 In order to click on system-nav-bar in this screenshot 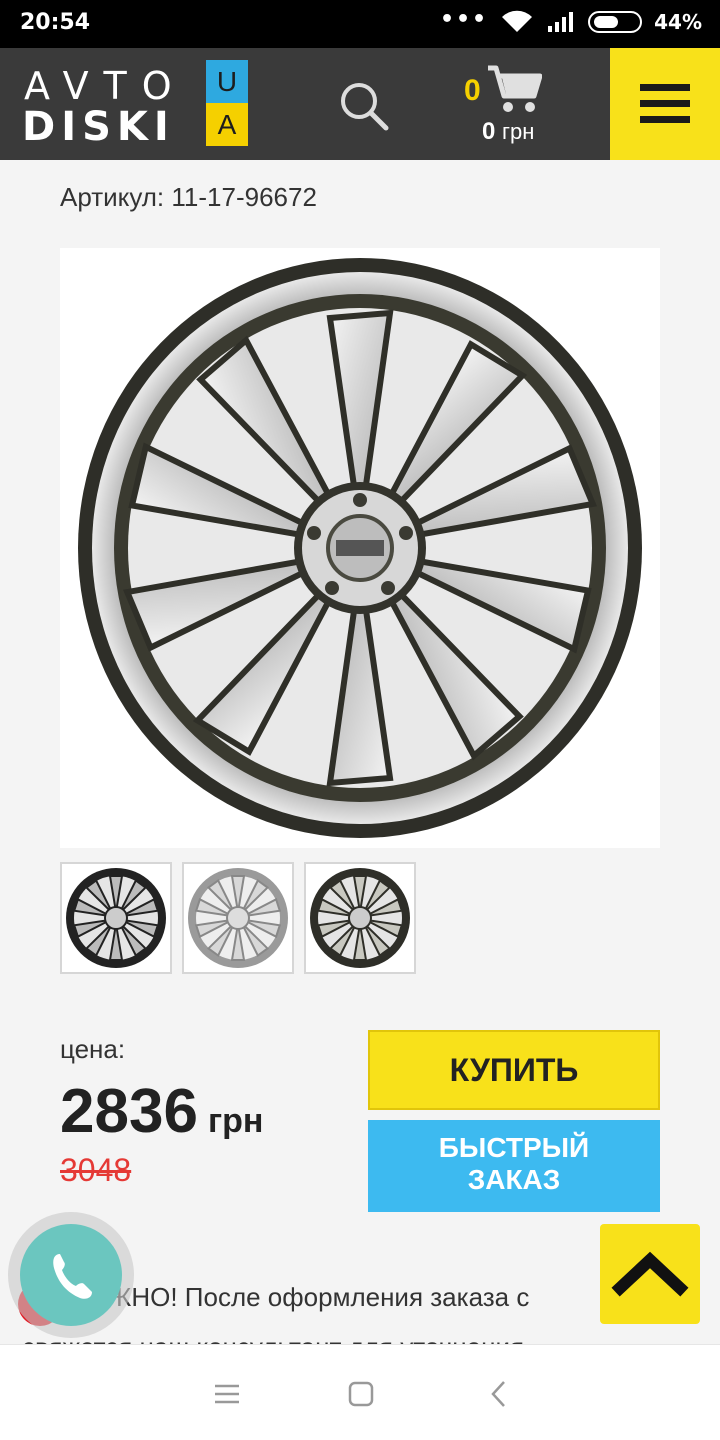, I will do `click(360, 1392)`.